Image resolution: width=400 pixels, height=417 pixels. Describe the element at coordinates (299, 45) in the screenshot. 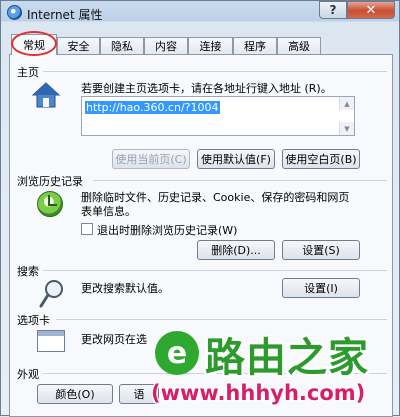

I see `tab-advanced: 高级` at that location.